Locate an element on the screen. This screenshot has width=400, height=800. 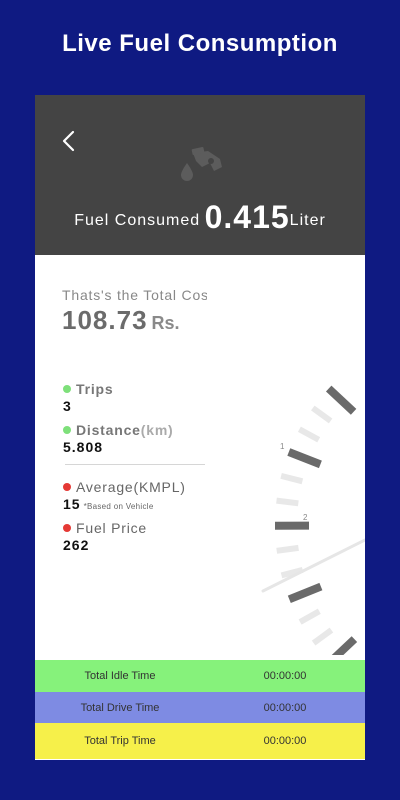
average-value: 15 is located at coordinates (72, 504).